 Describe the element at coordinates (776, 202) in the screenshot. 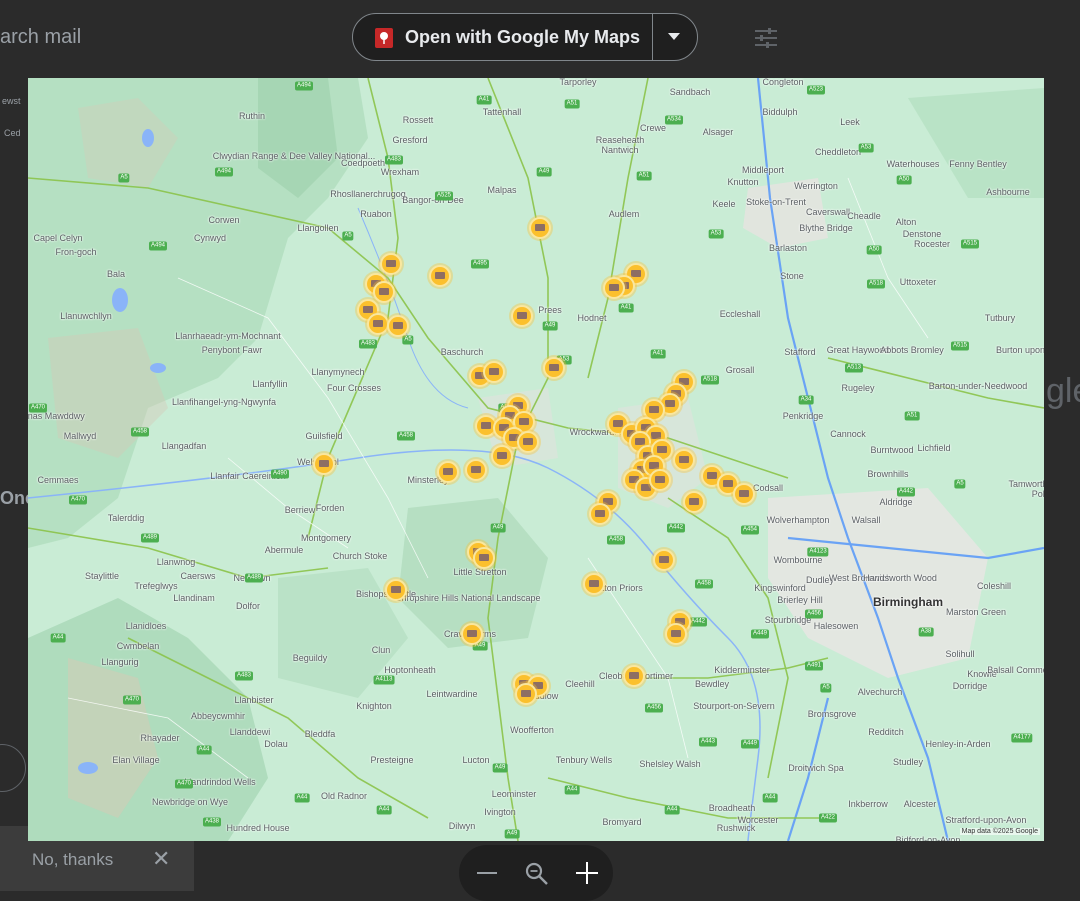

I see `place-label: Stoke-on-Trent` at that location.